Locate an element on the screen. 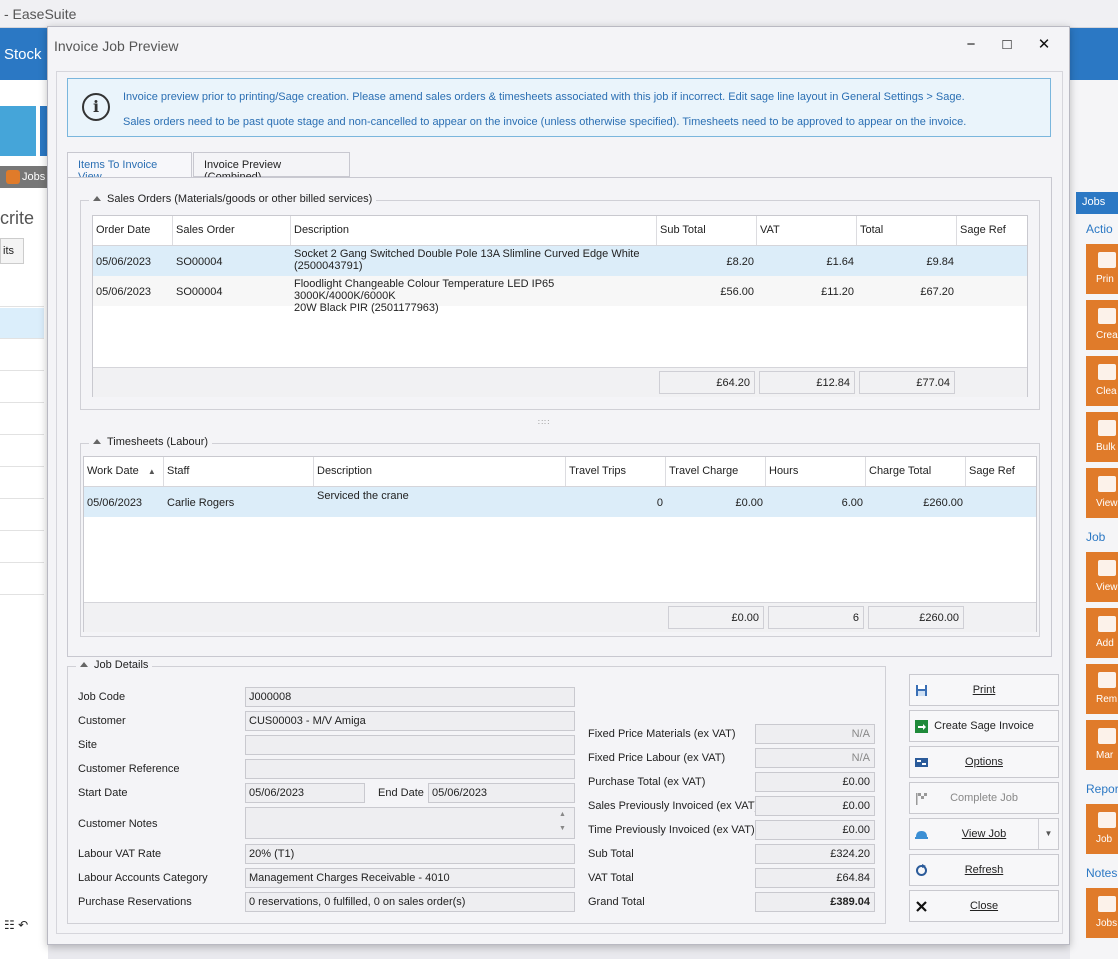  time-previously-invoiced-field: £0.00 is located at coordinates (815, 830).